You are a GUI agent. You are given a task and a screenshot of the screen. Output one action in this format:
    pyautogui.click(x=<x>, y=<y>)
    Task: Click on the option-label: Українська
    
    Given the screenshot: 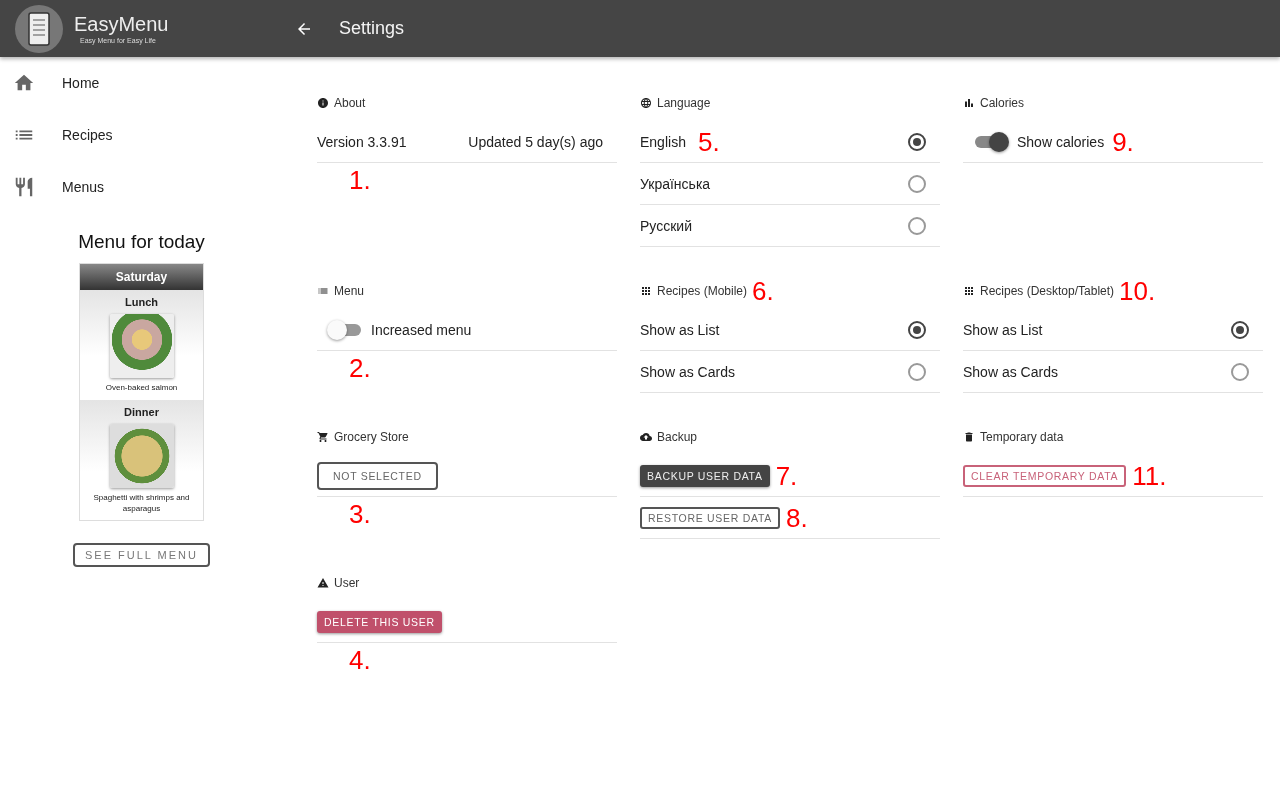 What is the action you would take?
    pyautogui.click(x=675, y=183)
    